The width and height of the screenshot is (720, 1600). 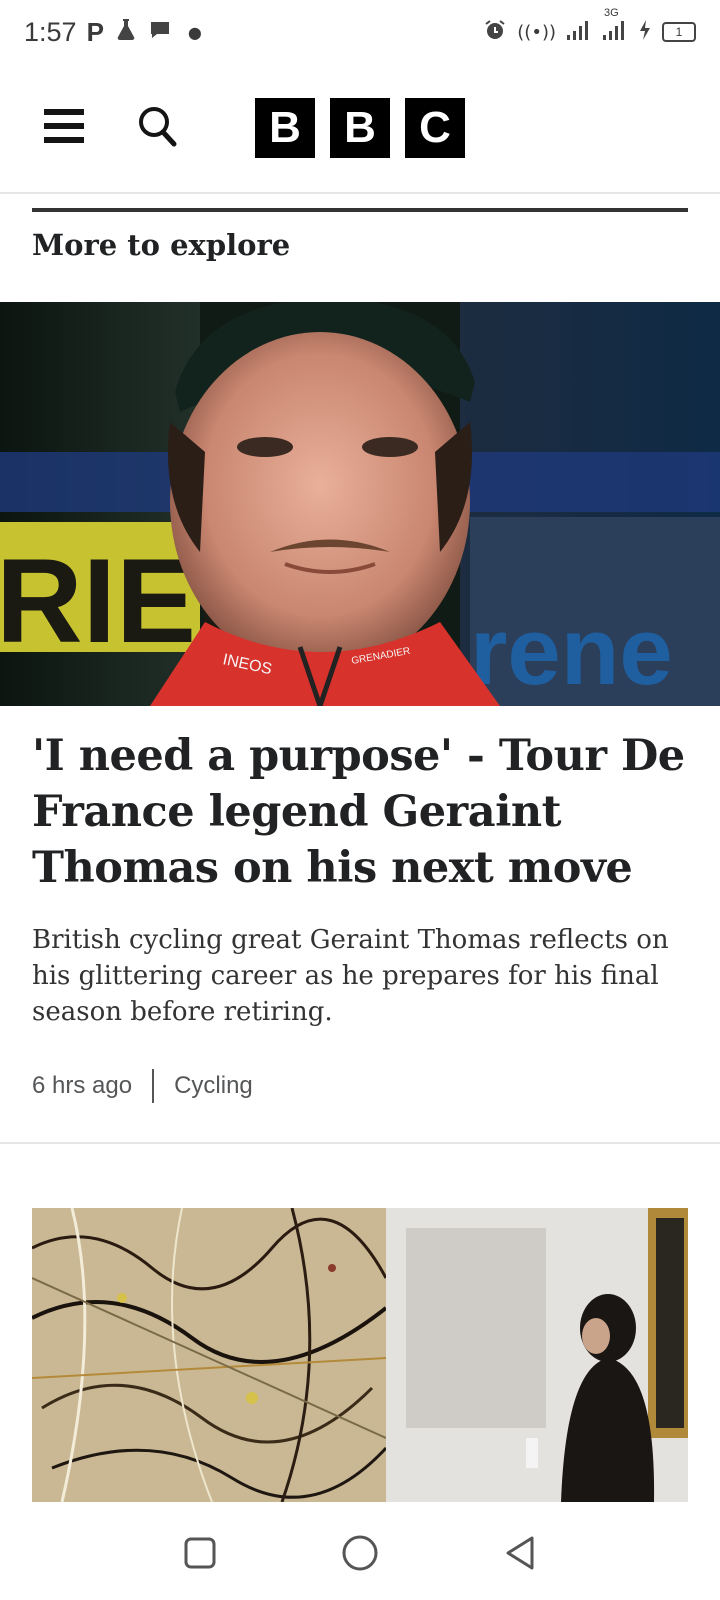 I want to click on search-button, so click(x=158, y=126).